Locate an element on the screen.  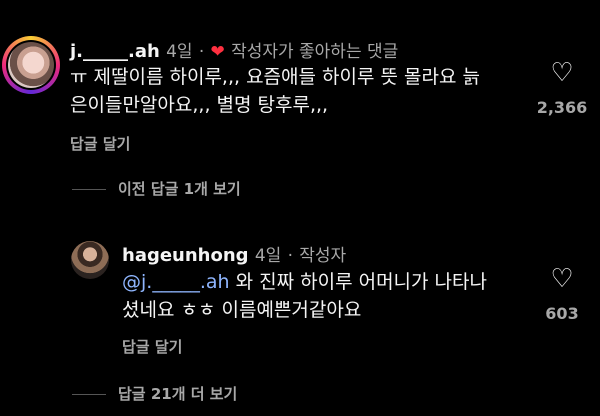
comment-meta: hageunhong 4일 · 작성자 is located at coordinates (234, 253).